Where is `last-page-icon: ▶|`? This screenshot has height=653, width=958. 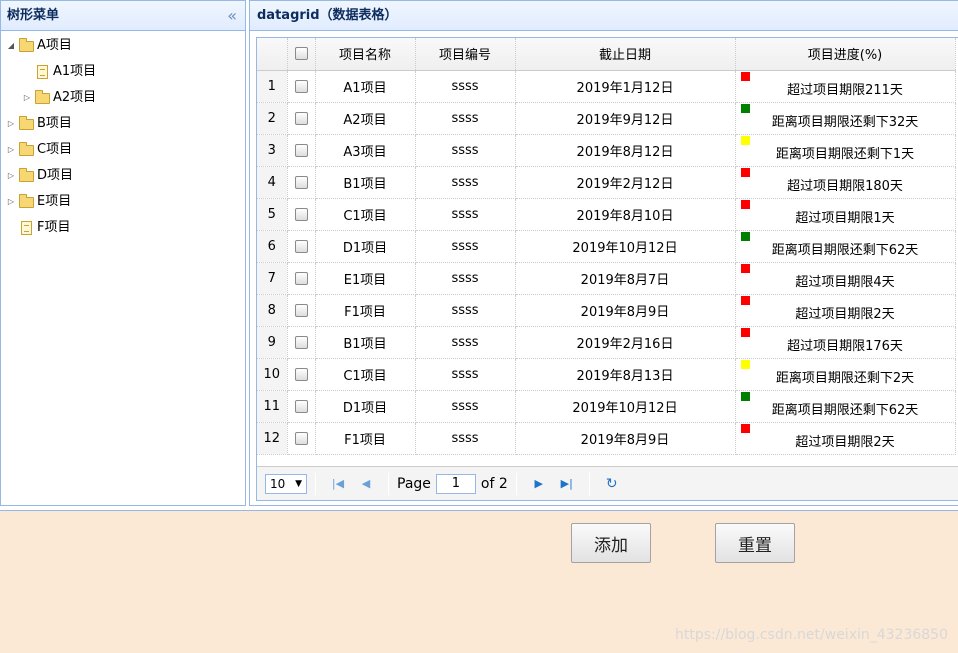
last-page-icon: ▶| is located at coordinates (567, 483).